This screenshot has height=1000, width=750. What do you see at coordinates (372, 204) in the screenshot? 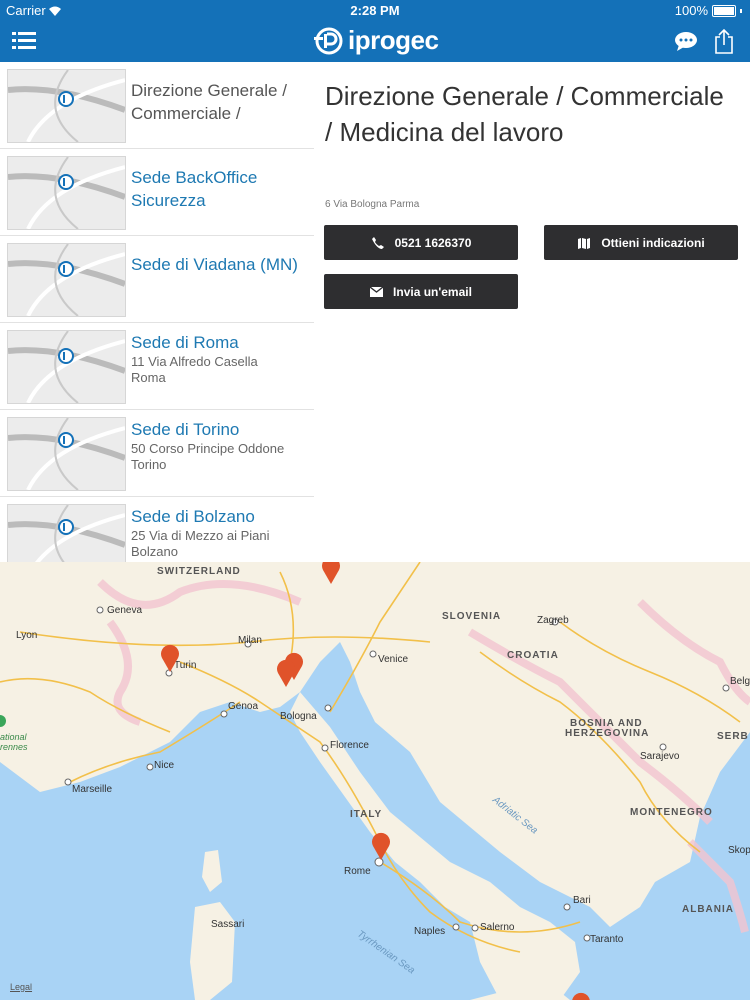
I see `detail-address: 6 Via Bologna Parma` at bounding box center [372, 204].